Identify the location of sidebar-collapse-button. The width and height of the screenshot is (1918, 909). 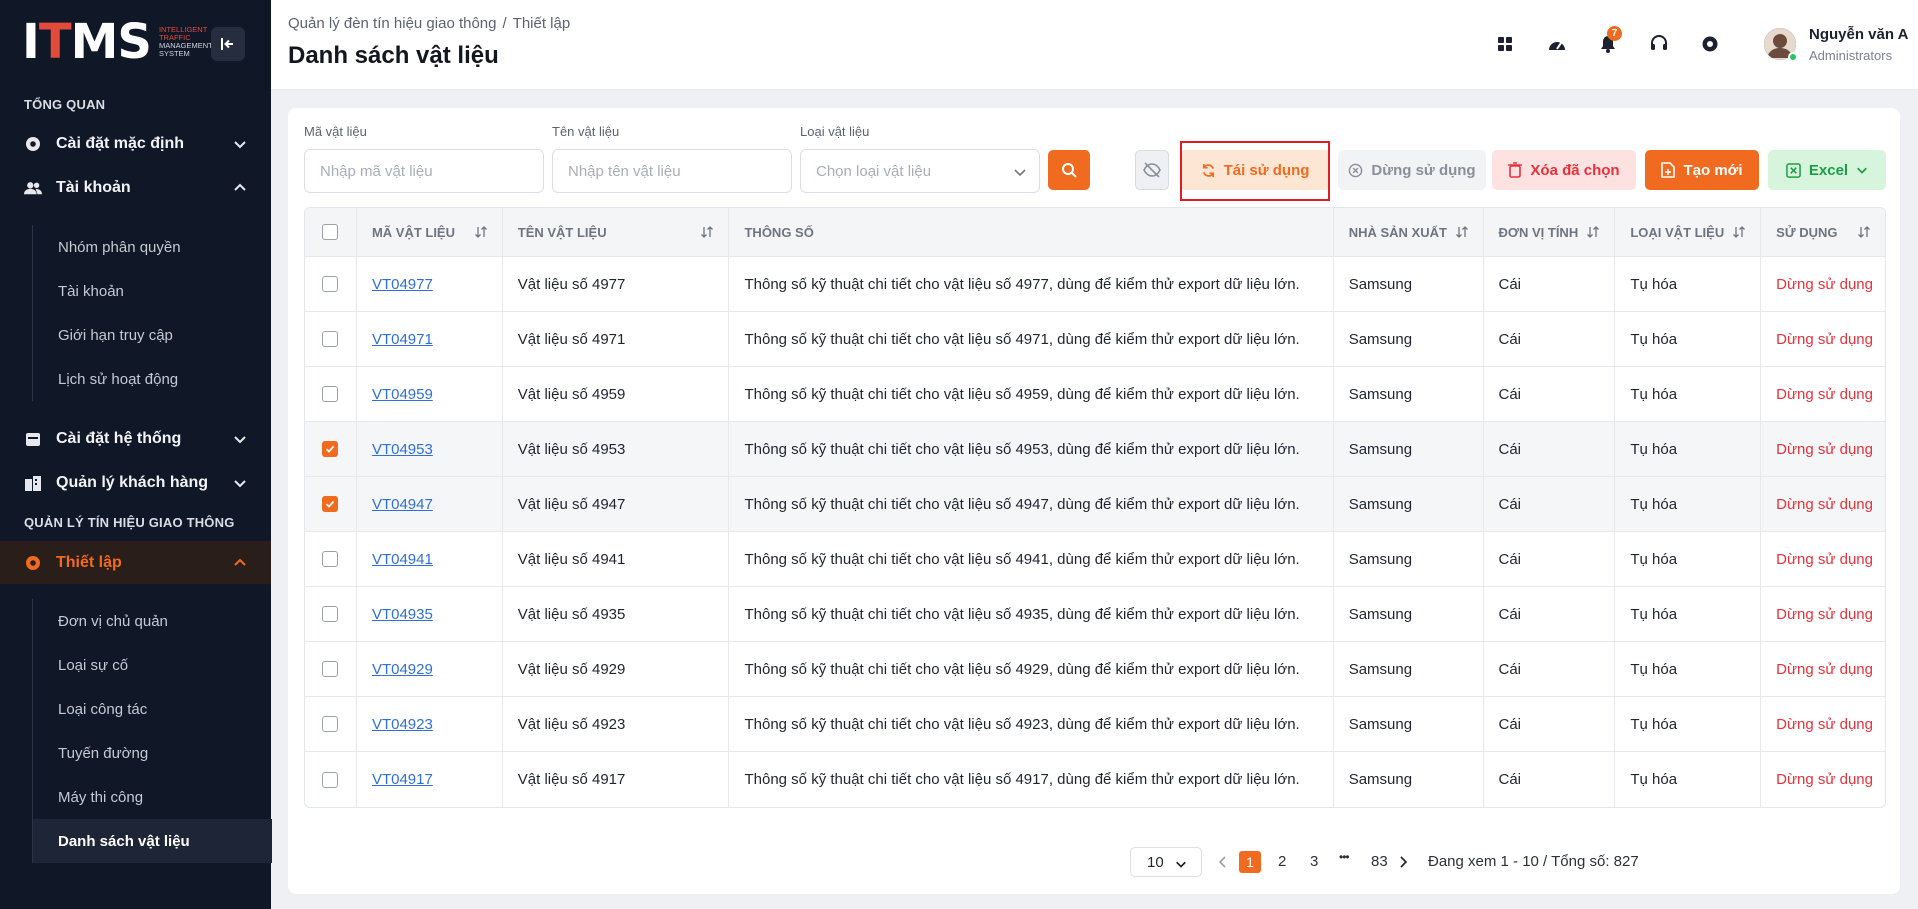
(228, 44).